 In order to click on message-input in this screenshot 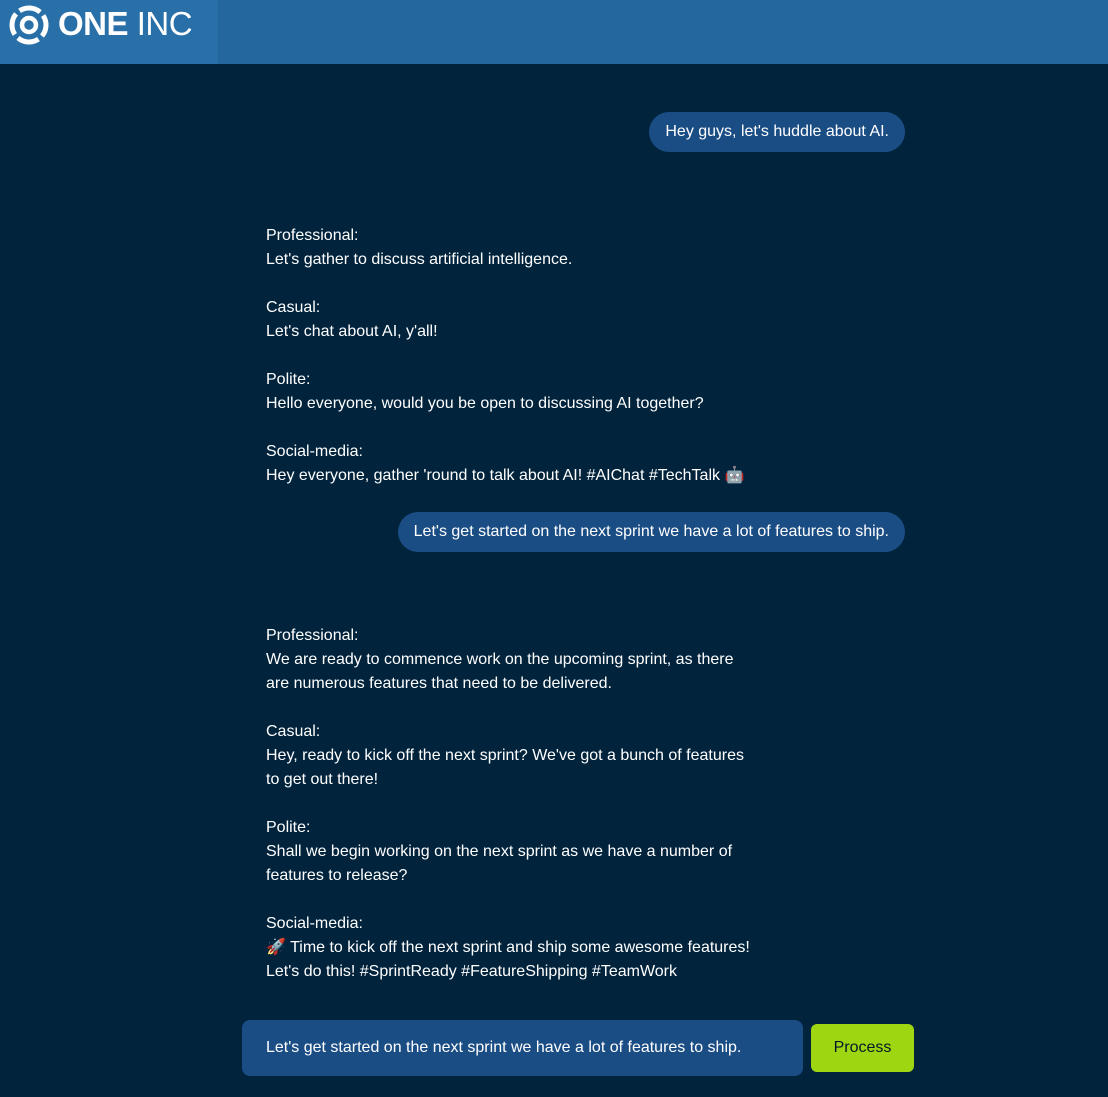, I will do `click(522, 1048)`.